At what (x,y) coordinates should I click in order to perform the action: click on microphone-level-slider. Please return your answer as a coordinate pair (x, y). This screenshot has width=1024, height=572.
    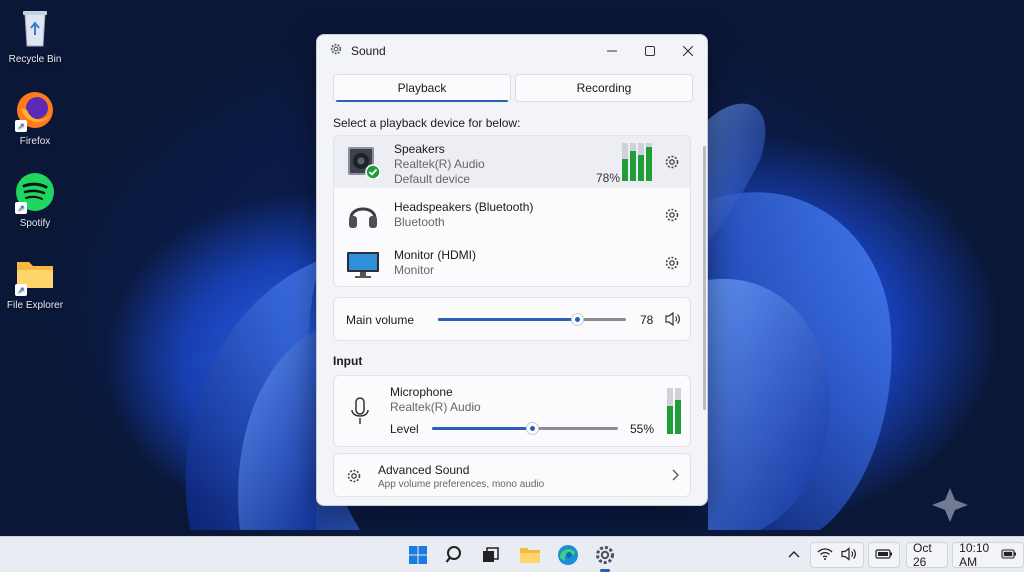
    Looking at the image, I should click on (525, 428).